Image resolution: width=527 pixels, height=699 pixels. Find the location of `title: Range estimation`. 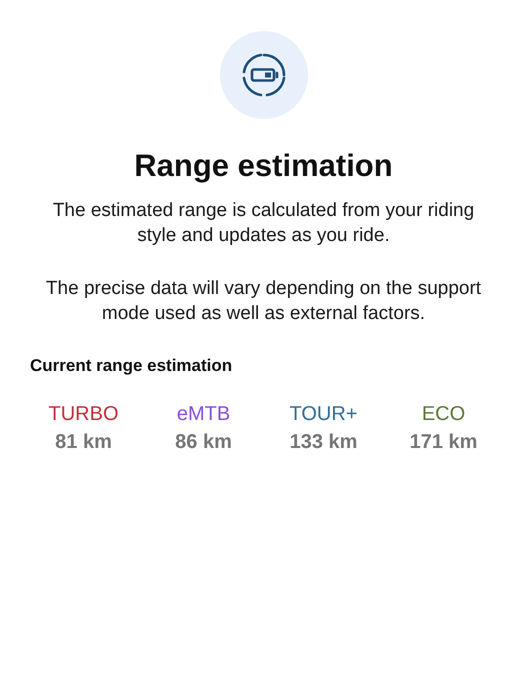

title: Range estimation is located at coordinates (263, 166).